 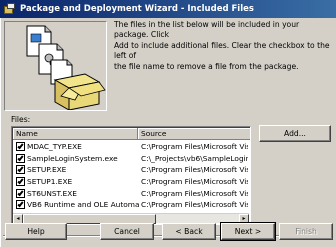 What do you see at coordinates (9, 9) in the screenshot?
I see `package-wizard-icon` at bounding box center [9, 9].